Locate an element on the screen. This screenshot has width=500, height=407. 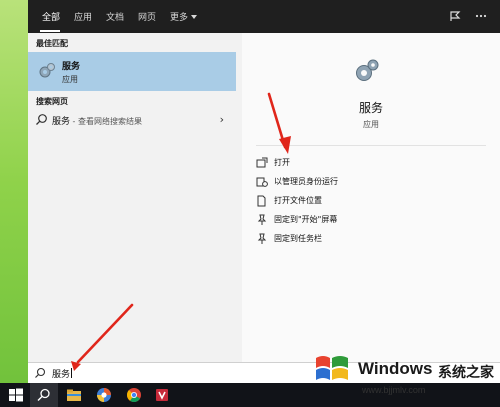
watermark-url: www.bjjmlv.com is located at coordinates (394, 390).